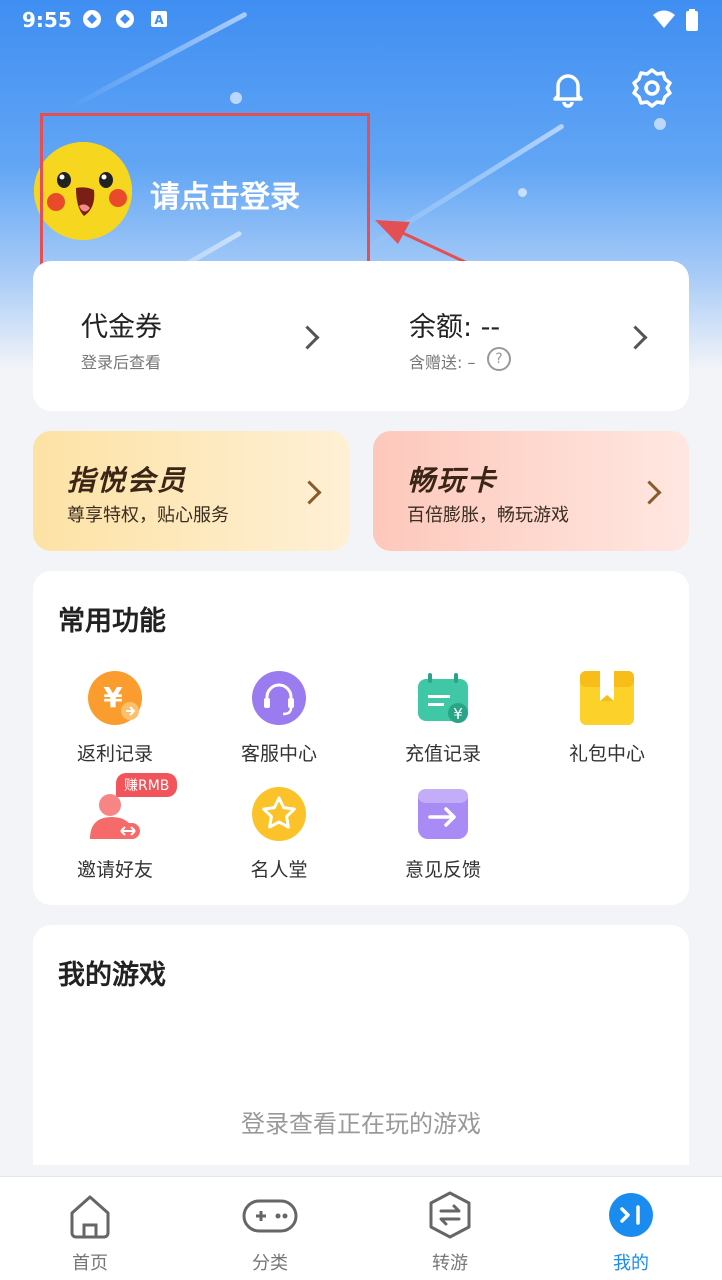  Describe the element at coordinates (361, 1121) in the screenshot. I see `empty-games-text: 登录查看正在玩的游戏` at that location.